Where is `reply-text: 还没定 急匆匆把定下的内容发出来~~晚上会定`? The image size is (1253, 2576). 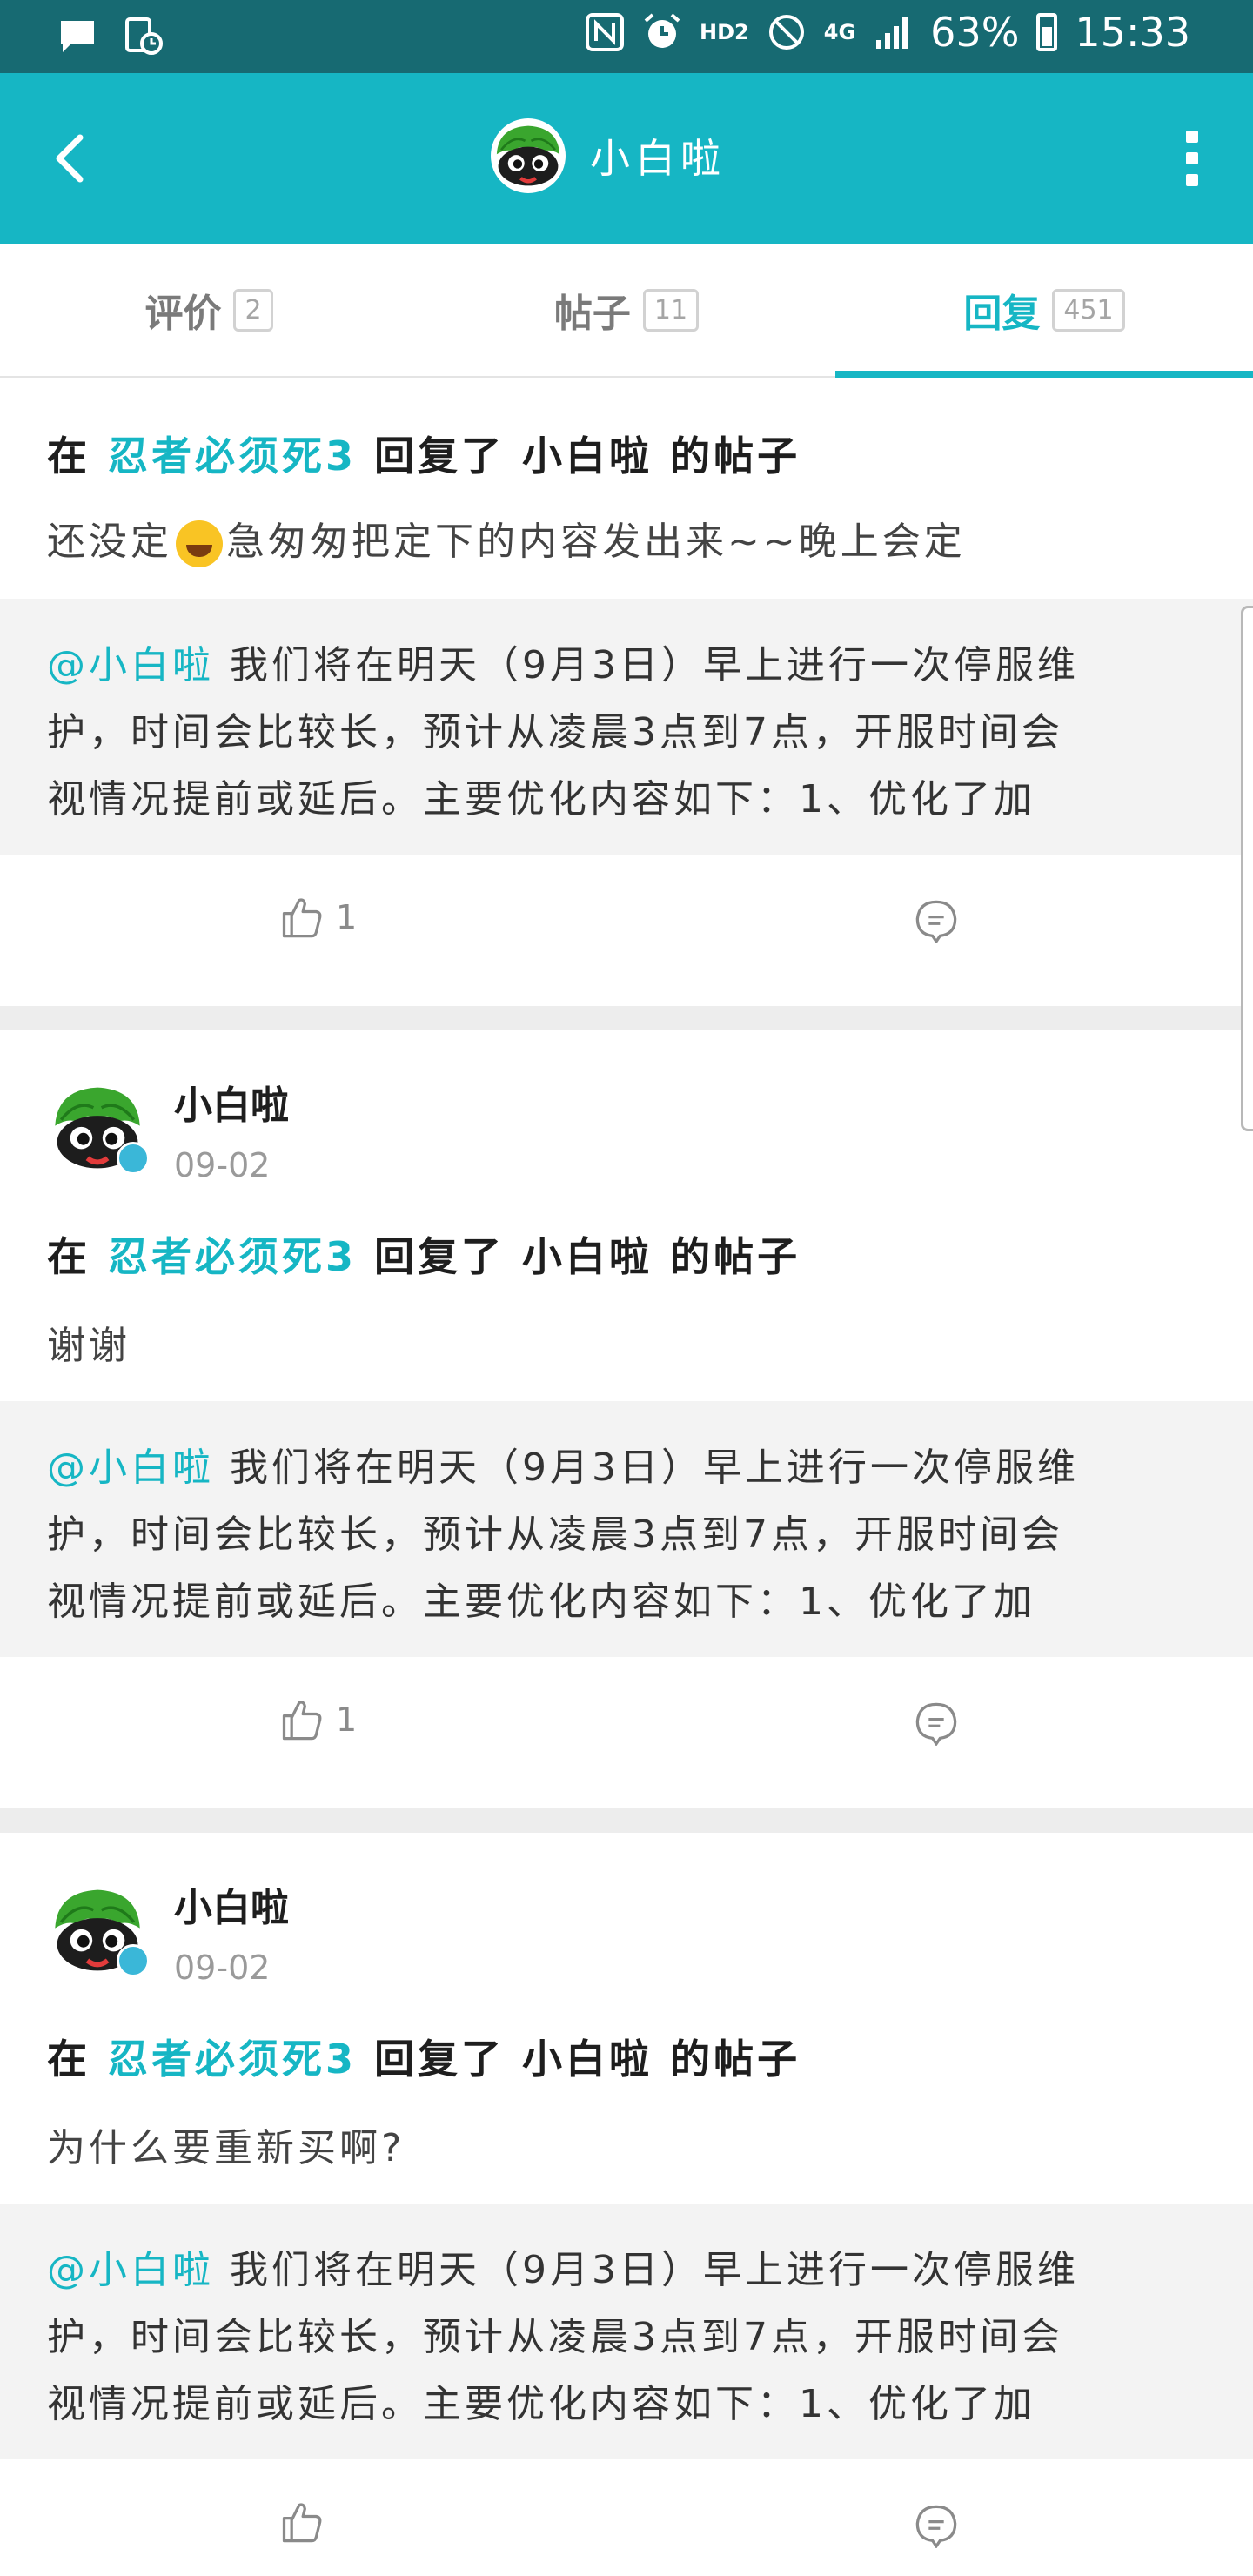 reply-text: 还没定 急匆匆把定下的内容发出来~~晚上会定 is located at coordinates (507, 538).